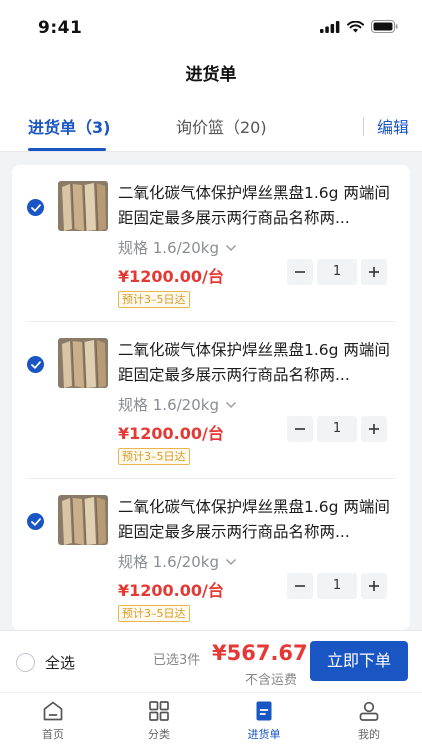 The image size is (422, 750). I want to click on battery-icon, so click(384, 26).